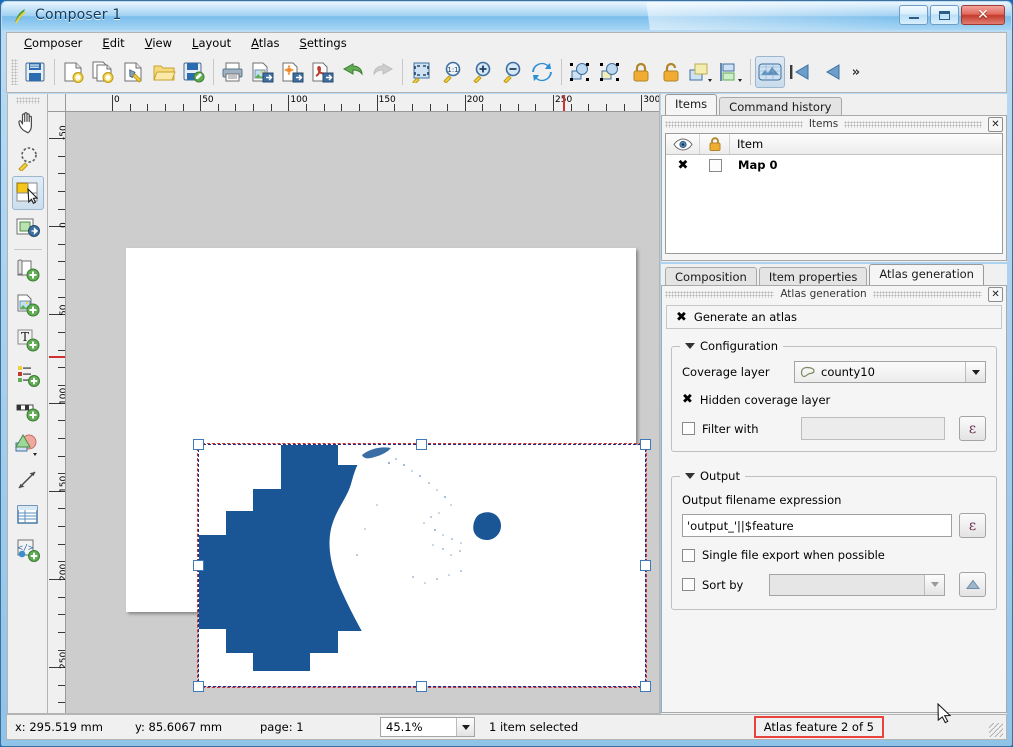 The image size is (1013, 747). What do you see at coordinates (28, 375) in the screenshot?
I see `add-legend-tool` at bounding box center [28, 375].